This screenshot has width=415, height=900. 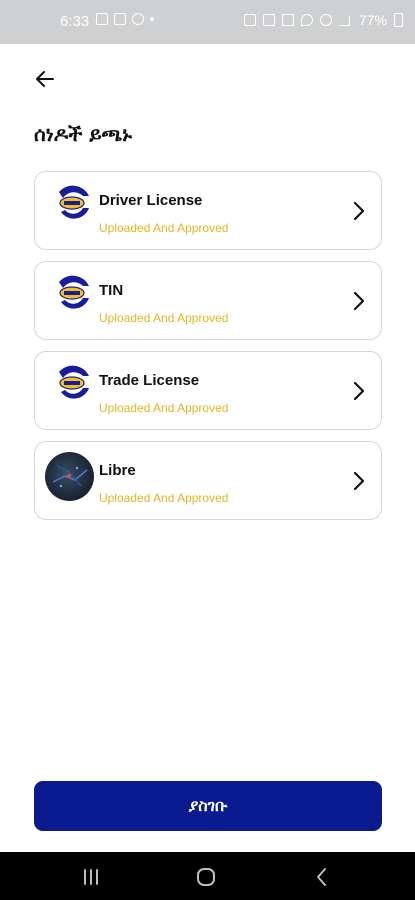 I want to click on document-name: Libre, so click(x=117, y=470).